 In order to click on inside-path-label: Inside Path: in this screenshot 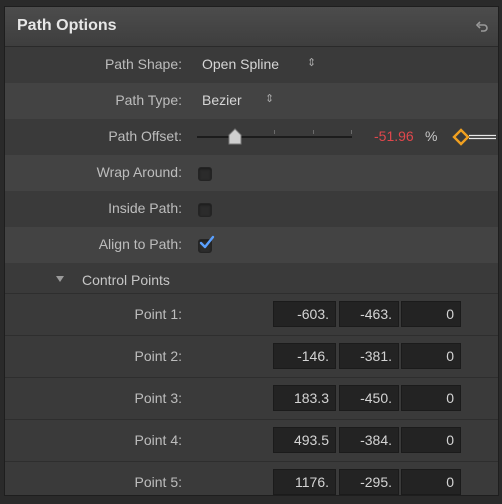, I will do `click(145, 208)`.